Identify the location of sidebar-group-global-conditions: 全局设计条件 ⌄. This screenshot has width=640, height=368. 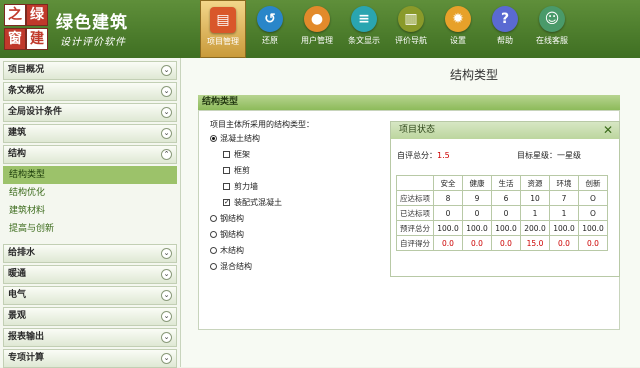
(90, 112).